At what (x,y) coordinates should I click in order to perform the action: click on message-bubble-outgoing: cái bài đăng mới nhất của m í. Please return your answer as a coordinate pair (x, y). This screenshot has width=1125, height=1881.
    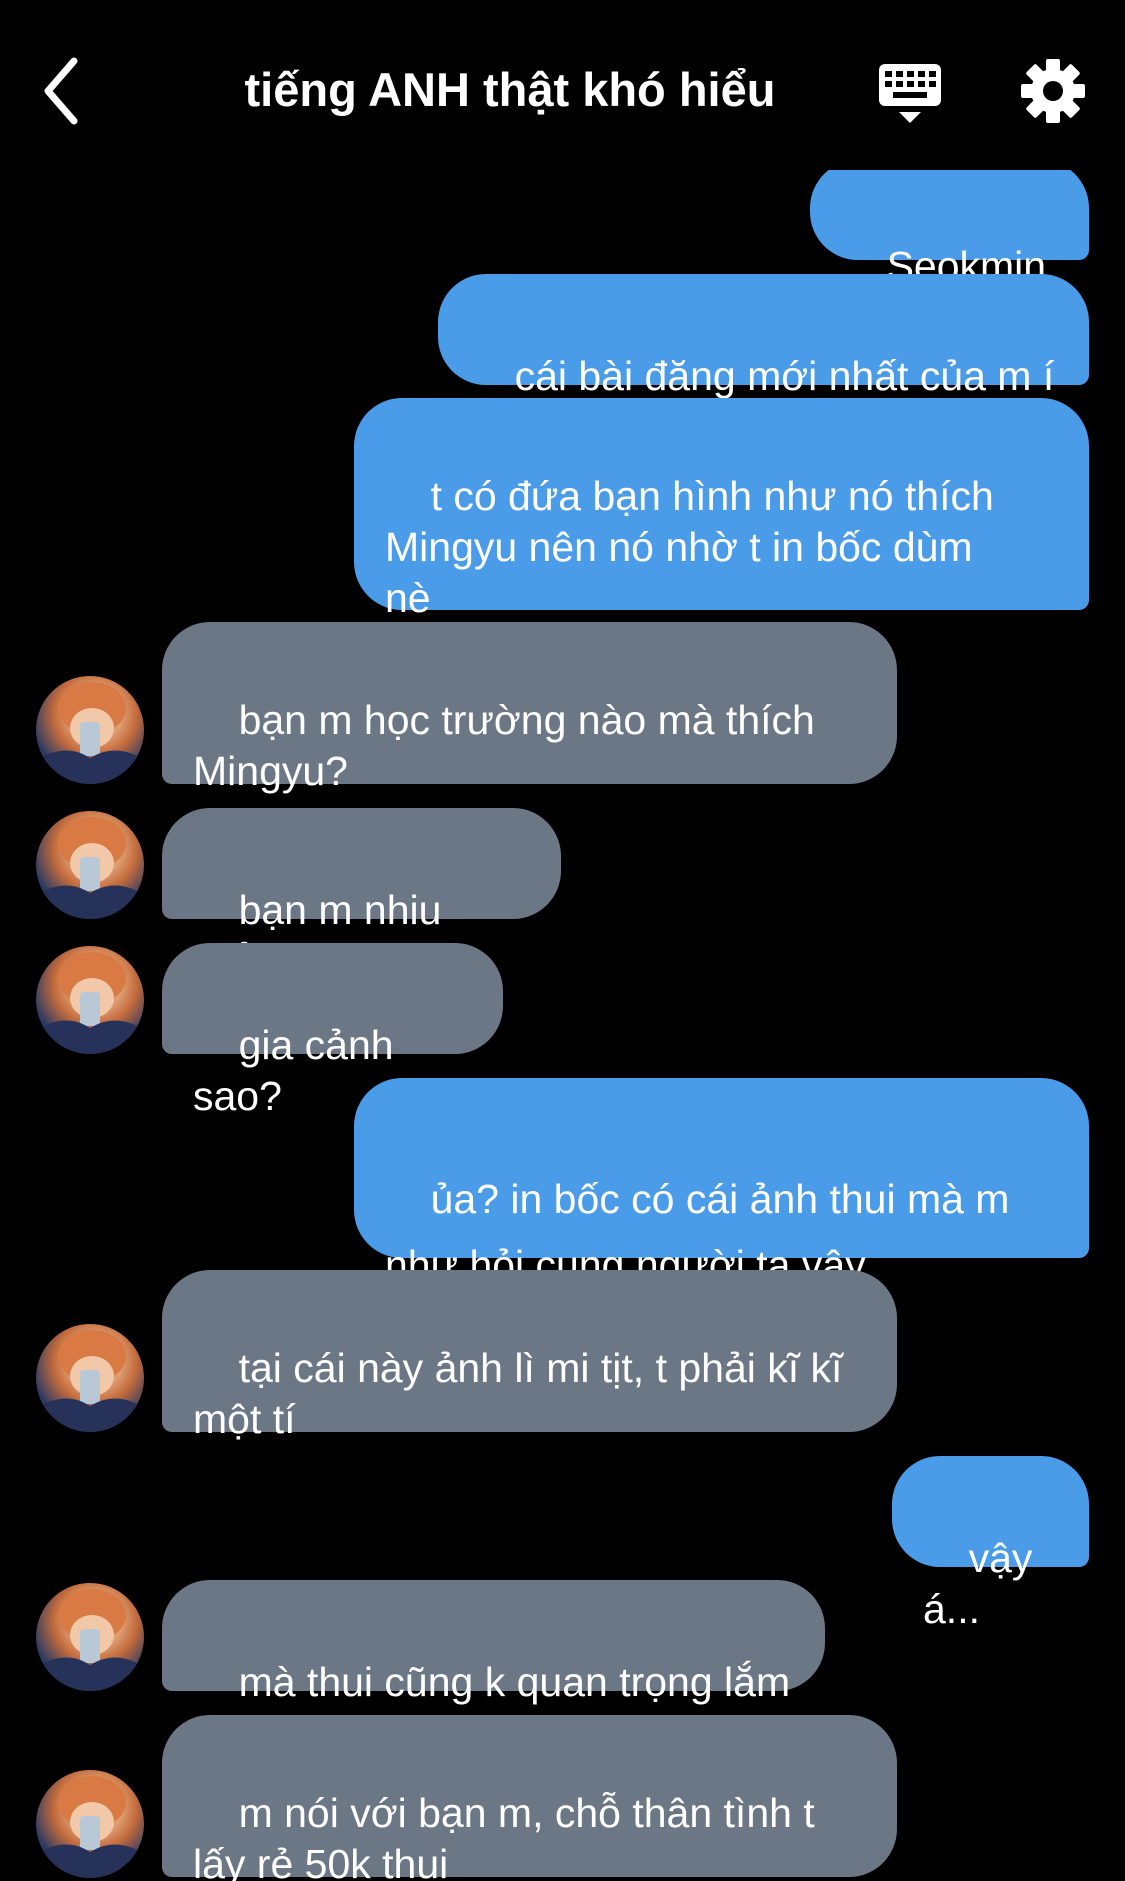
    Looking at the image, I should click on (763, 336).